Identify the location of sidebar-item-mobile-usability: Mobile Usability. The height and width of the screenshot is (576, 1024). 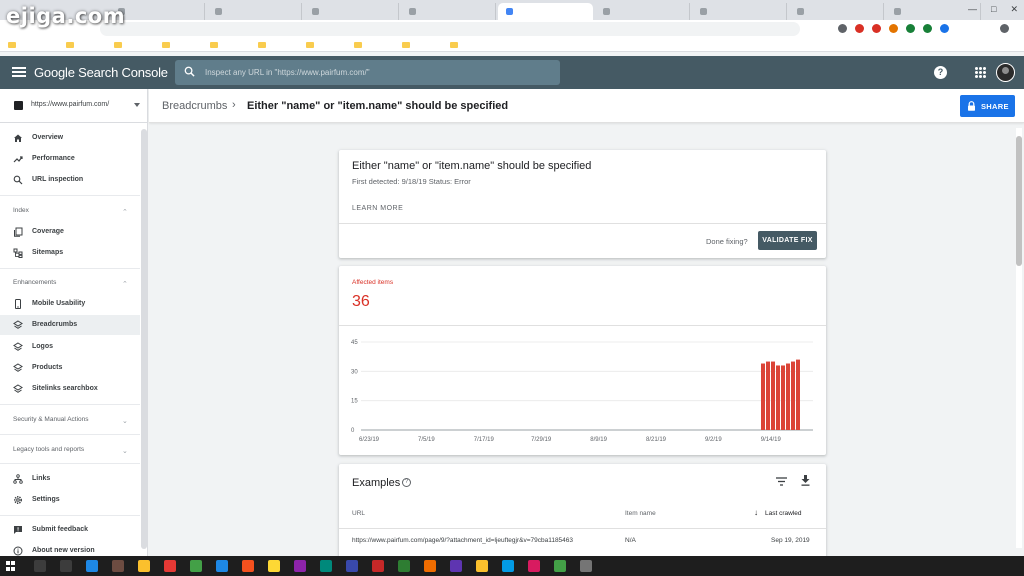
(70, 304).